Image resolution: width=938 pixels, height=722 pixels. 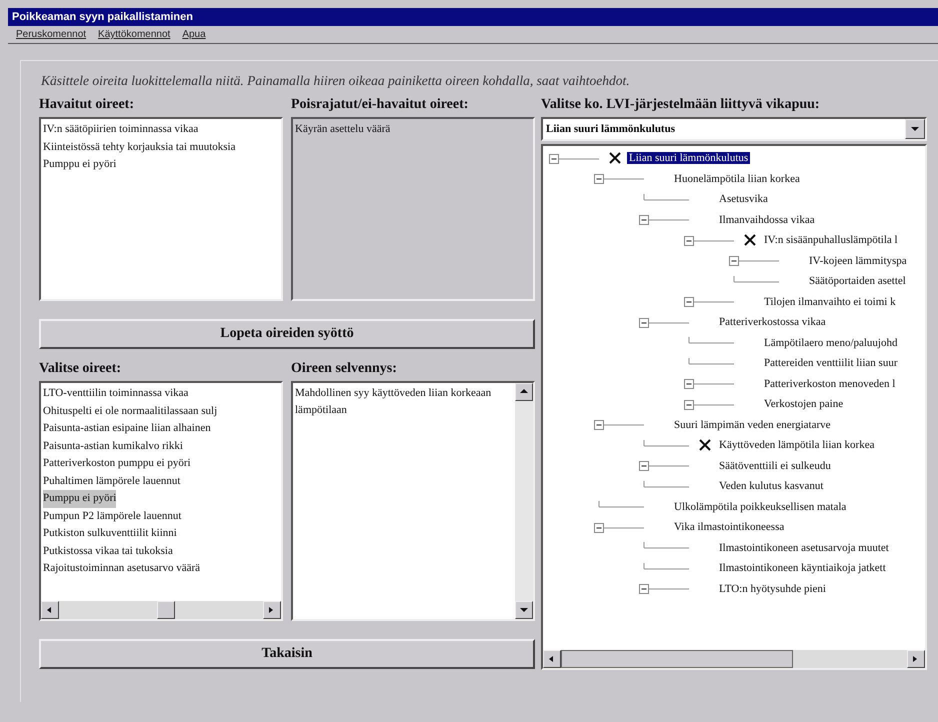 What do you see at coordinates (80, 369) in the screenshot?
I see `list-label: Valitse oireet:` at bounding box center [80, 369].